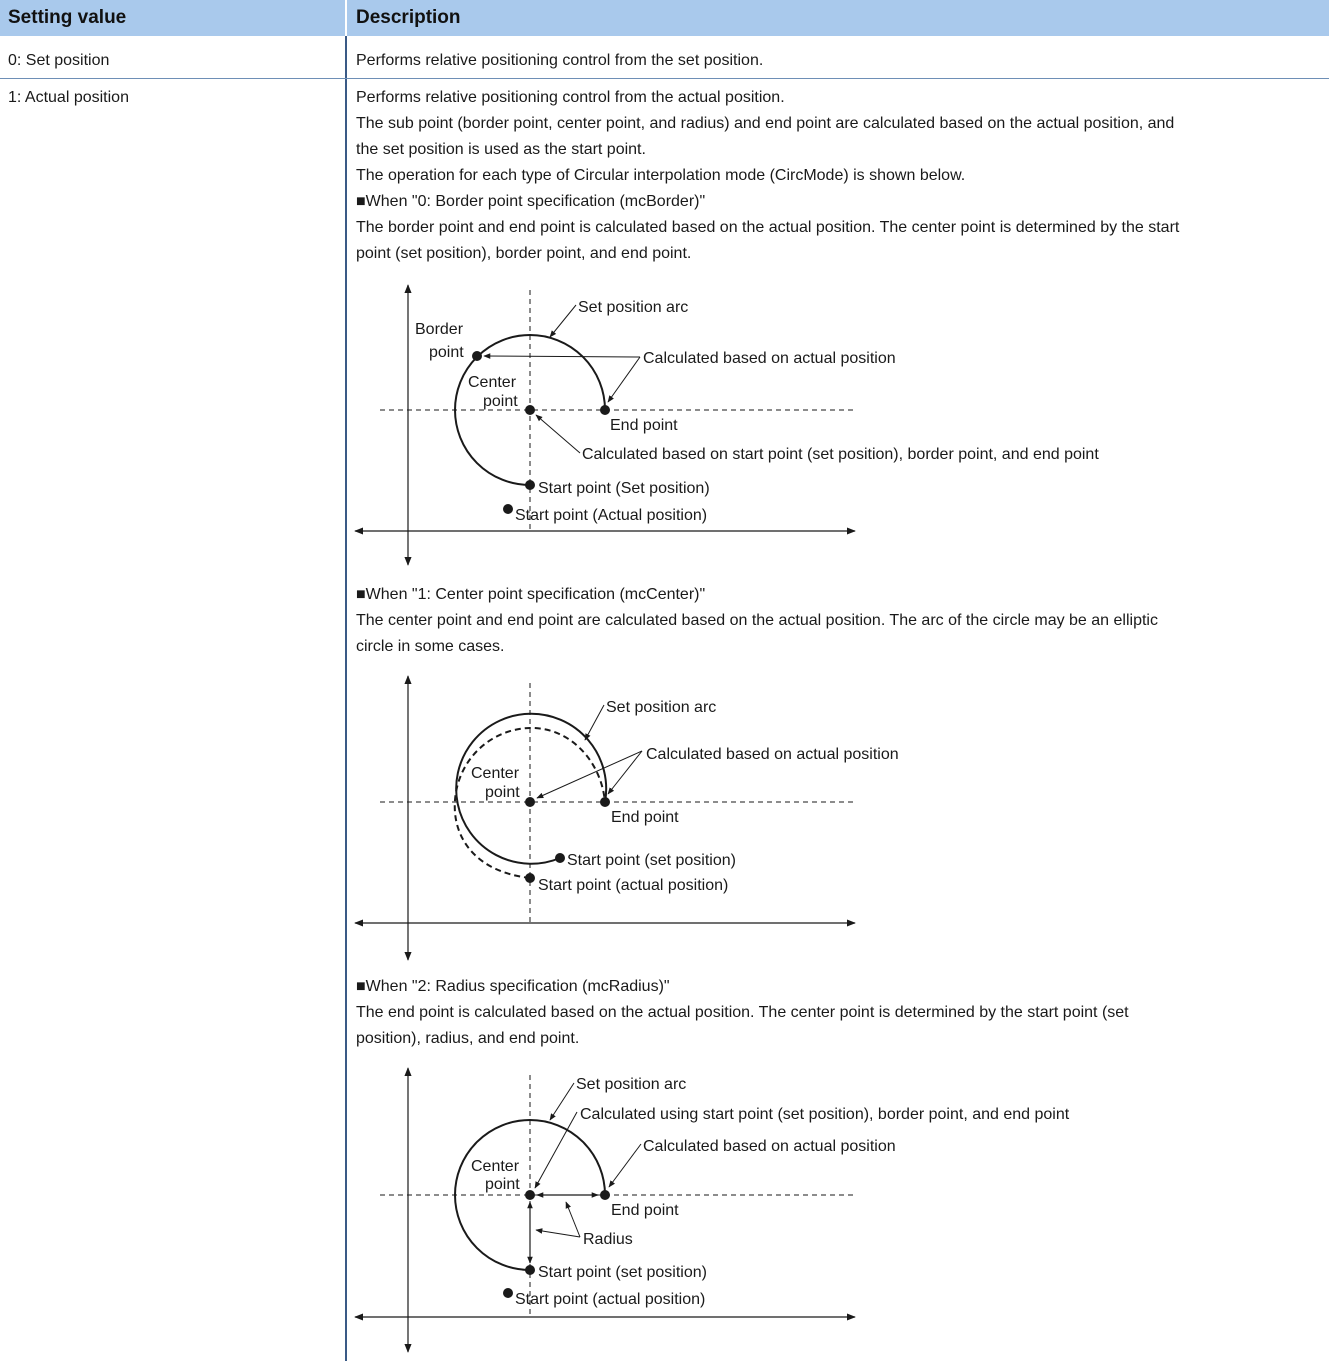 This screenshot has width=1329, height=1361. Describe the element at coordinates (625, 1165) in the screenshot. I see `actual-leader` at that location.